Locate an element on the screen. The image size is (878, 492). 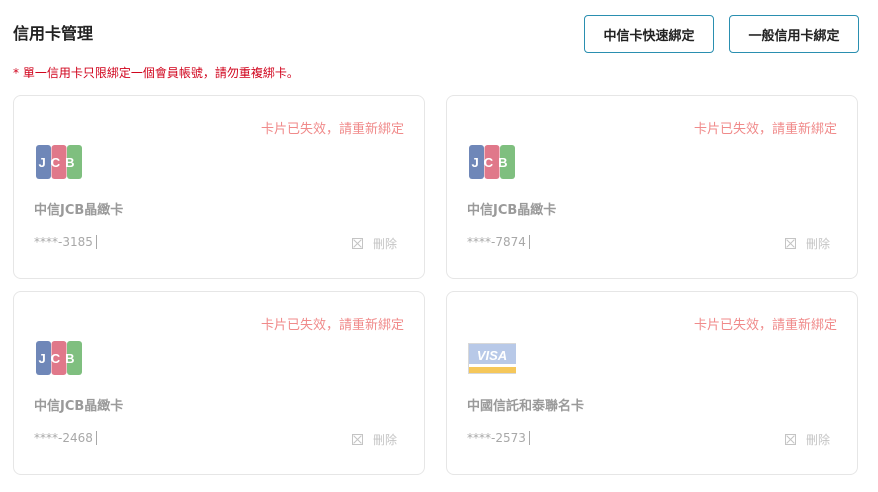
card-number: ****-3185 is located at coordinates (65, 242).